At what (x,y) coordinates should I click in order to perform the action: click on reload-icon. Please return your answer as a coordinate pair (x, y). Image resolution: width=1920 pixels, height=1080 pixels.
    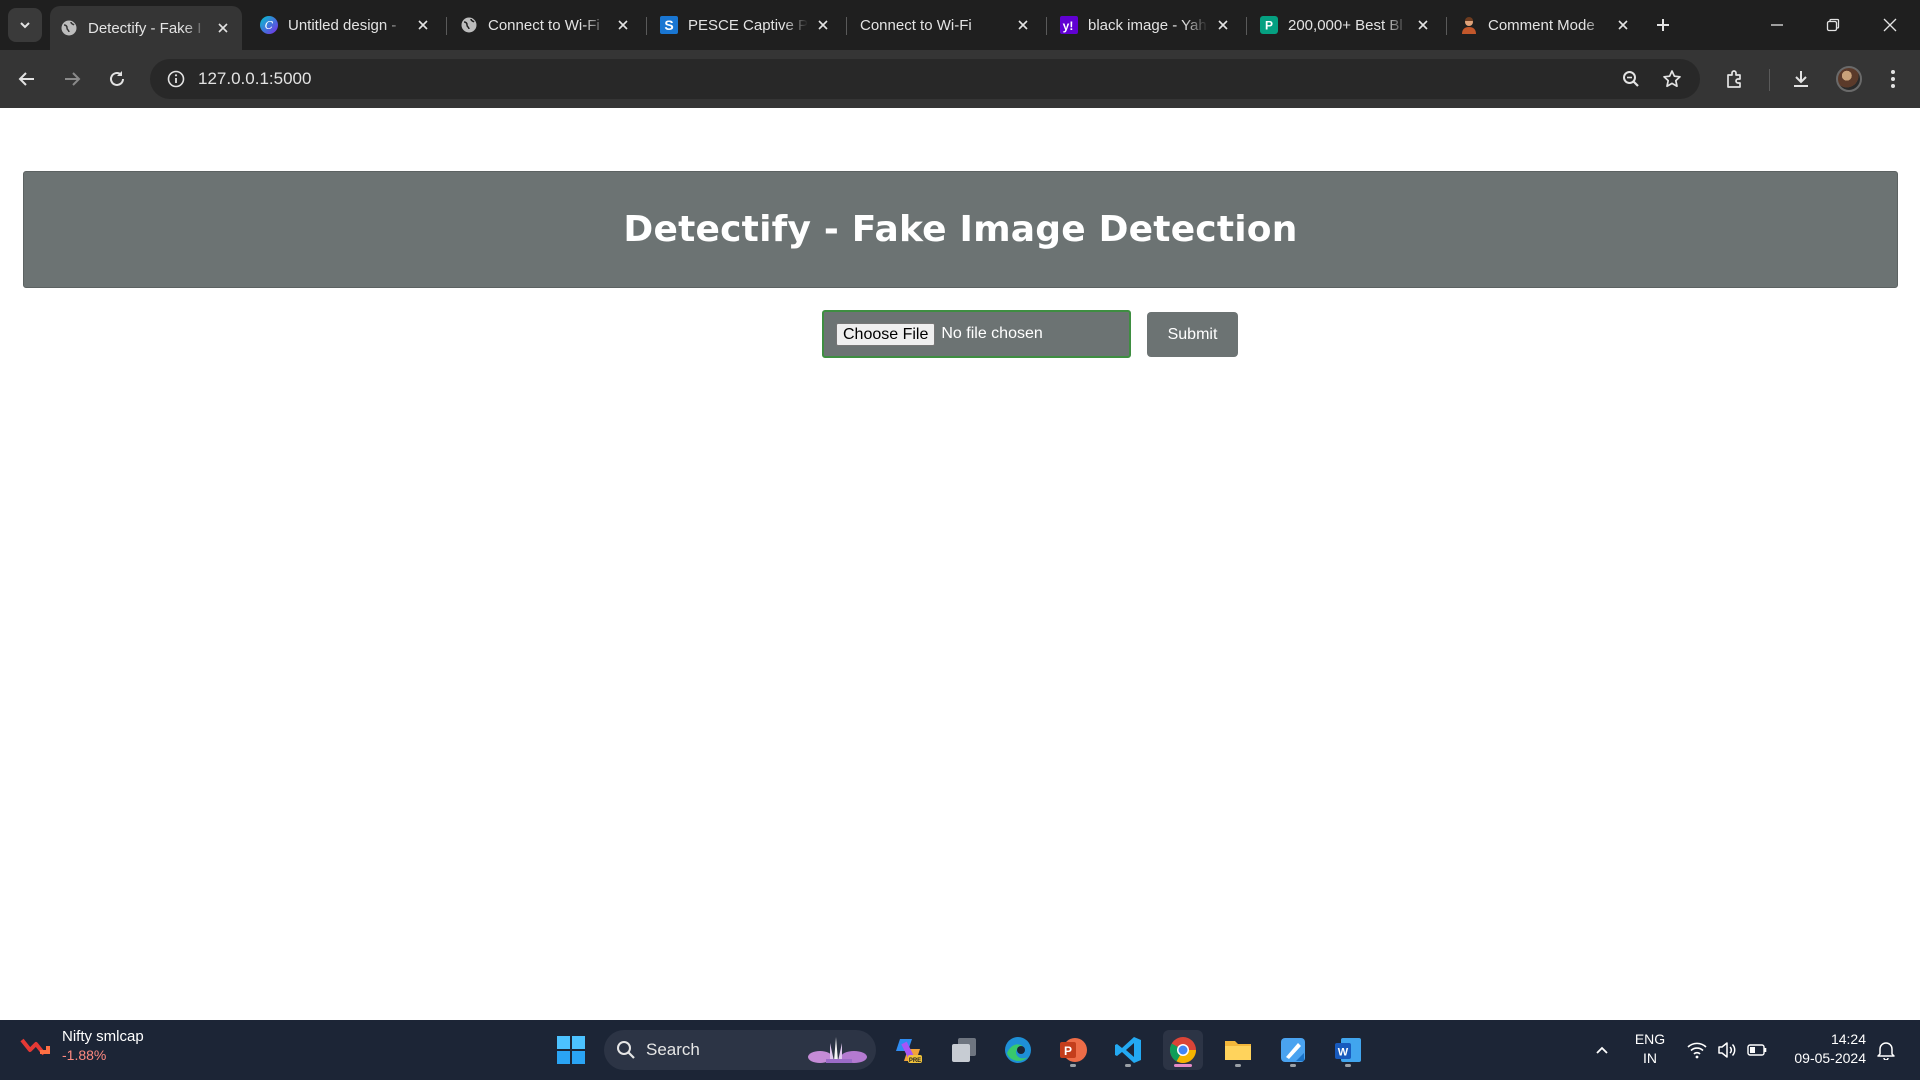
    Looking at the image, I should click on (117, 78).